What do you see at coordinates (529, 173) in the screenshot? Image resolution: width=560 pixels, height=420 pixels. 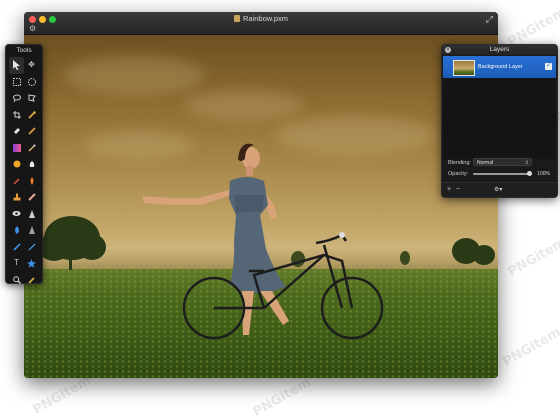 I see `opacity-slider-knob` at bounding box center [529, 173].